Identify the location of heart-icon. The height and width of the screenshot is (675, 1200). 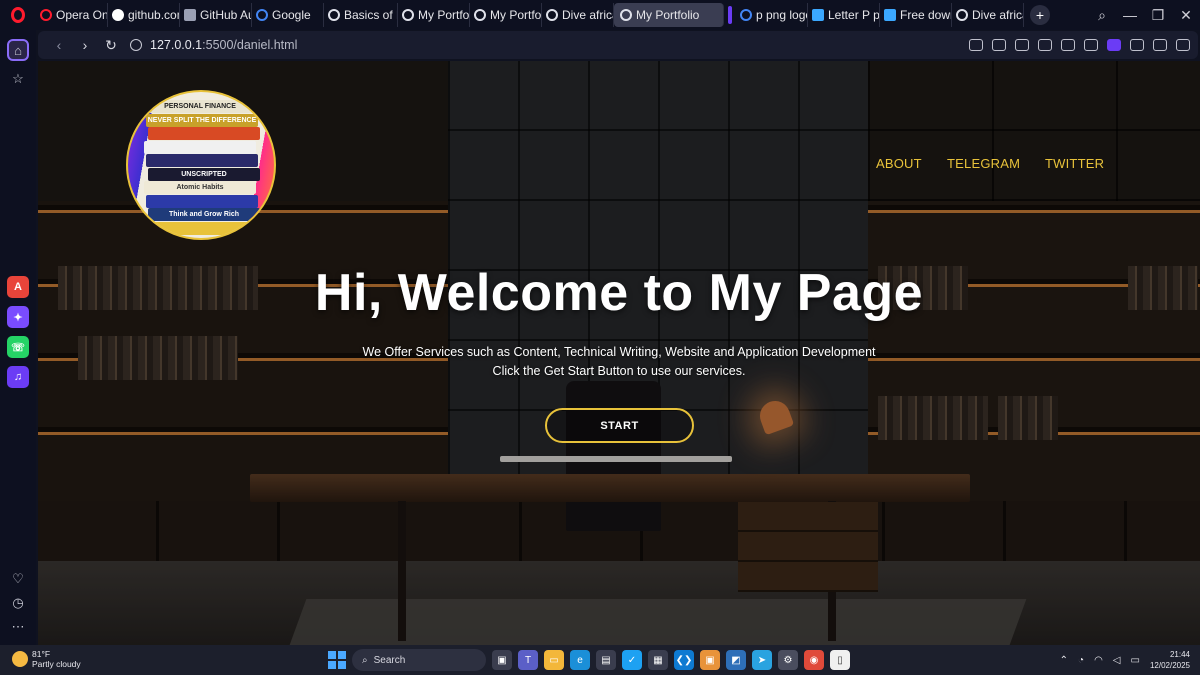
(1068, 45).